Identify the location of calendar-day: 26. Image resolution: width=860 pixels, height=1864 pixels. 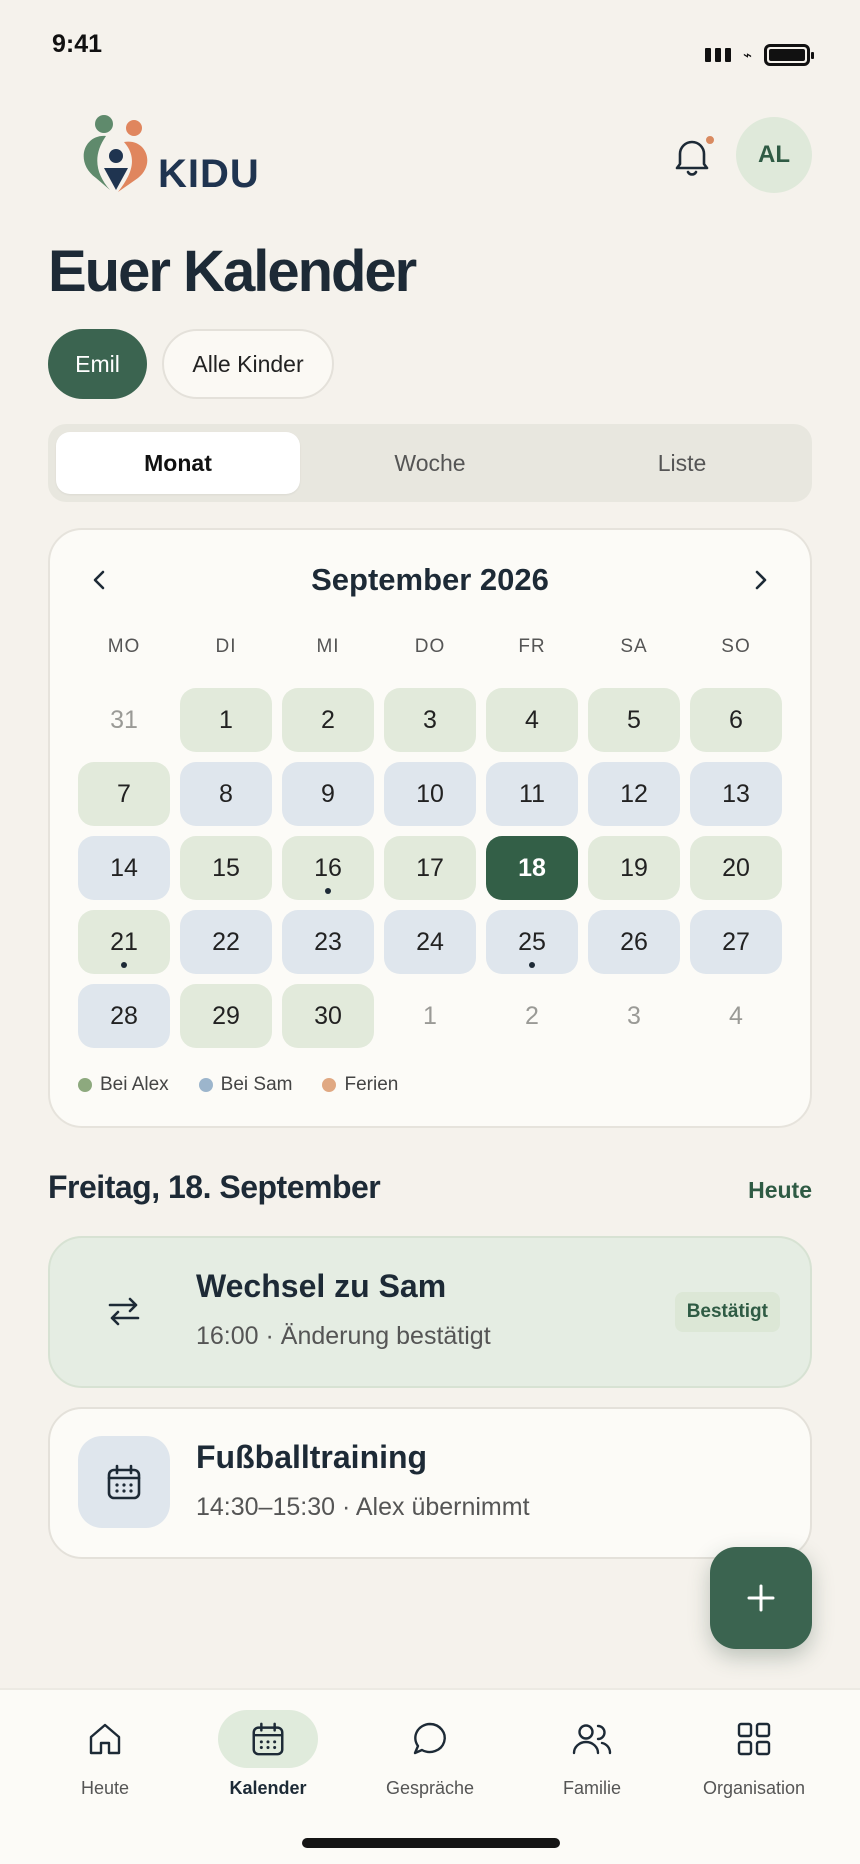
(634, 942).